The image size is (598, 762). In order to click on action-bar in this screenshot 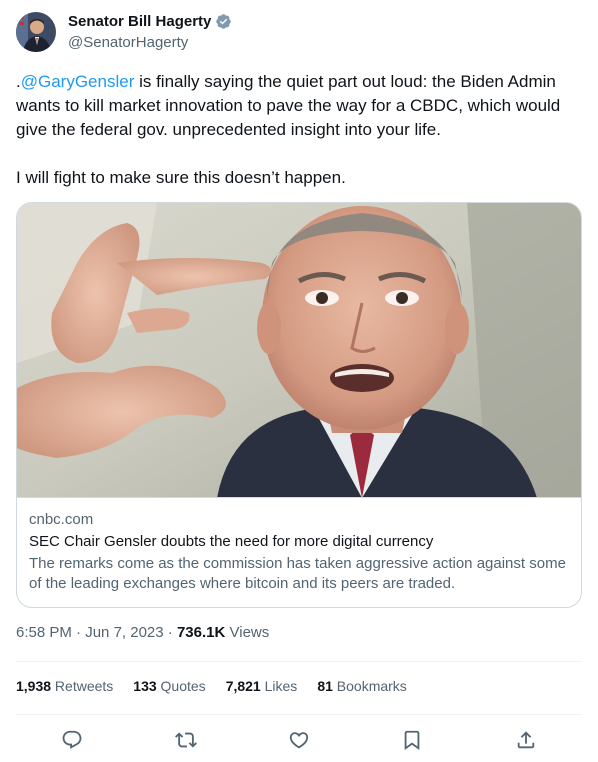, I will do `click(299, 740)`.